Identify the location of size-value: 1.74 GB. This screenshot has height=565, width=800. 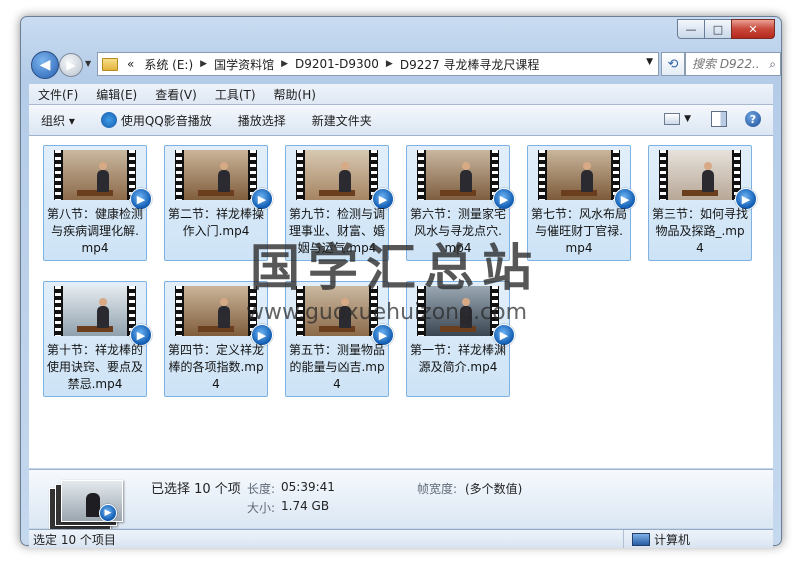
(305, 506).